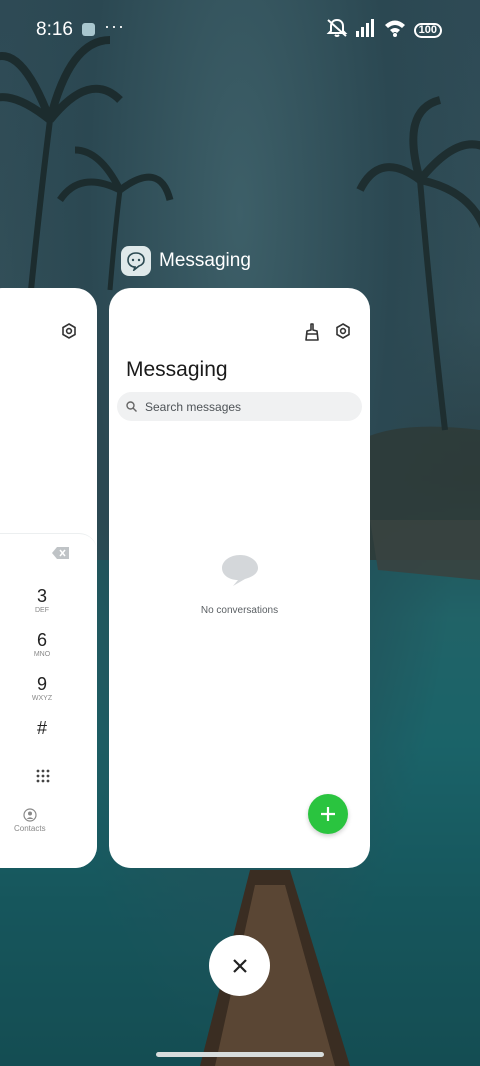  I want to click on contacts-label: Contacts, so click(30, 828).